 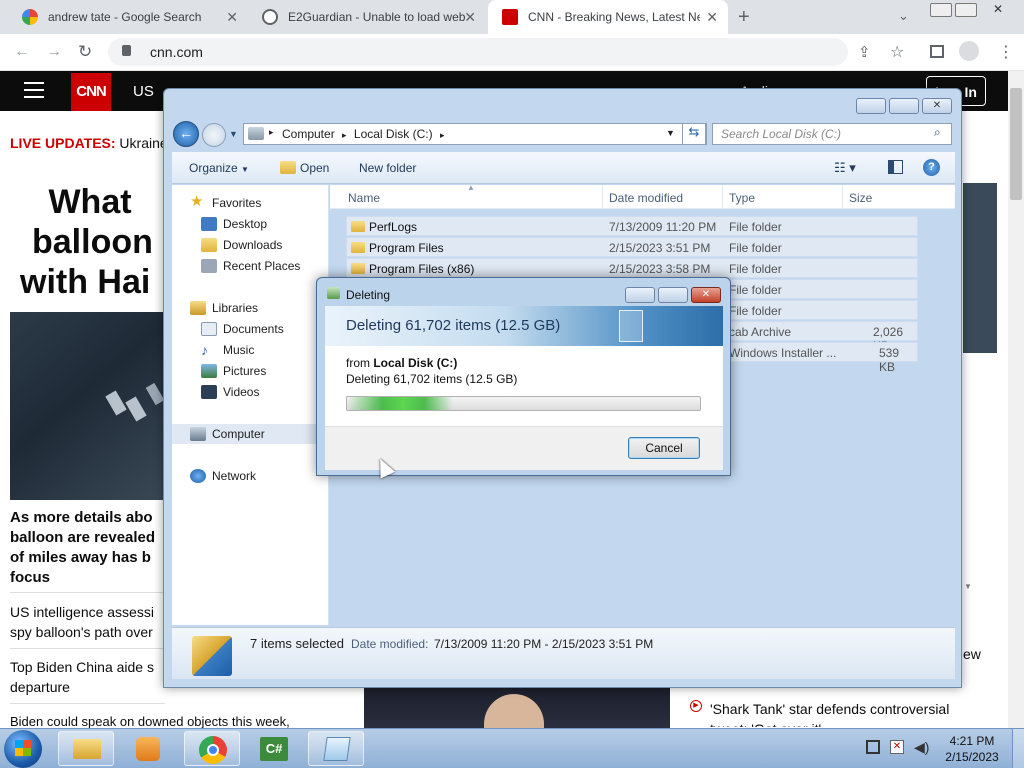 What do you see at coordinates (937, 106) in the screenshot?
I see `explorer-close-button: ✕` at bounding box center [937, 106].